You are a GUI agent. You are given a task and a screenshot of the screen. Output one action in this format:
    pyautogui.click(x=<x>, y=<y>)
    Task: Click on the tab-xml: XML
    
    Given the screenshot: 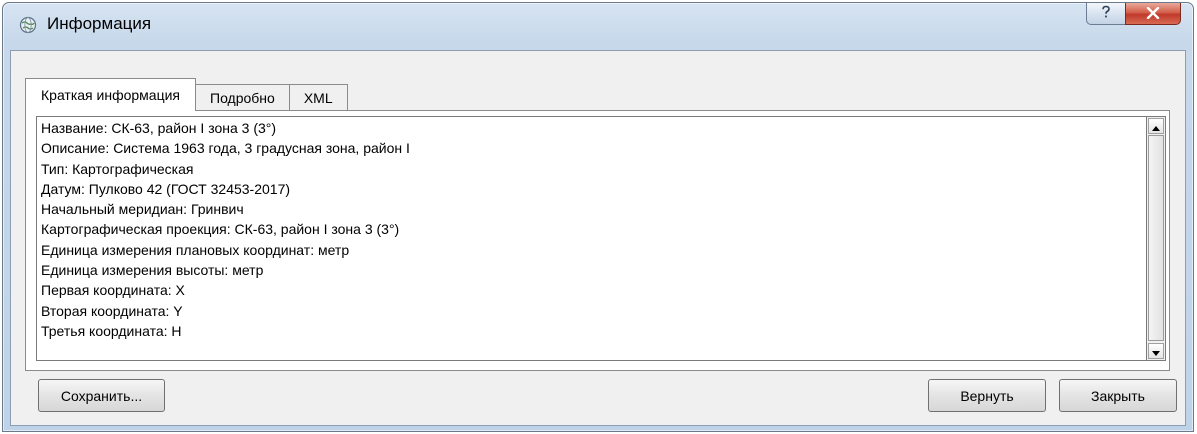 What is the action you would take?
    pyautogui.click(x=318, y=97)
    